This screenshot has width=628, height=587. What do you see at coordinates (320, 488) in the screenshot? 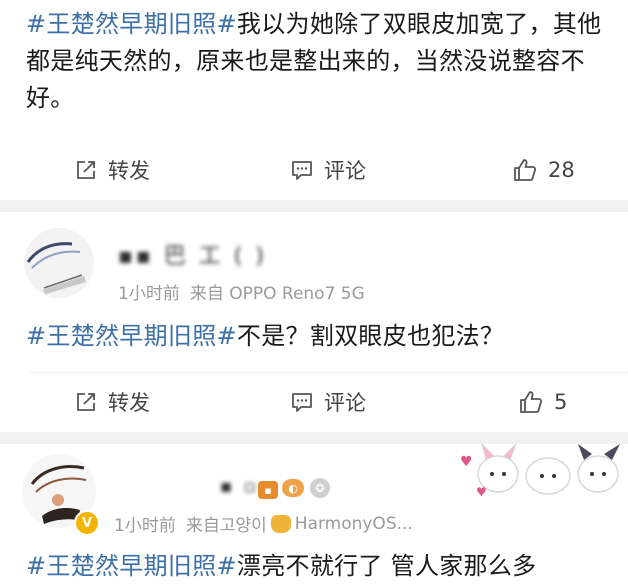
I see `medal-icon: ✪` at bounding box center [320, 488].